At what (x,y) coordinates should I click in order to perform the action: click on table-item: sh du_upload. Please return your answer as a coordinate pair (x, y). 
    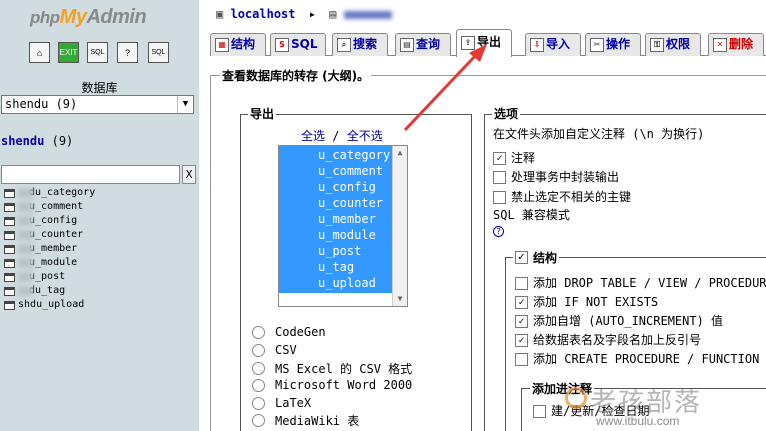
    Looking at the image, I should click on (49, 305).